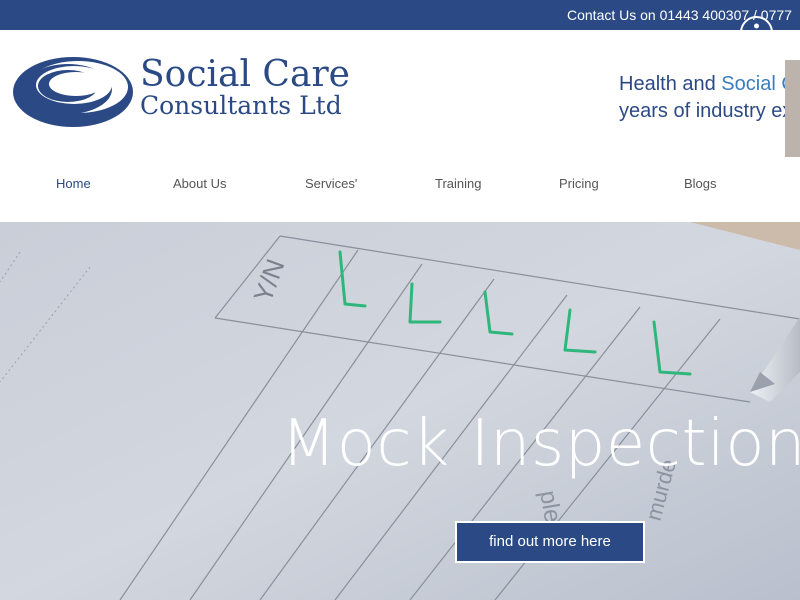 This screenshot has height=600, width=800. What do you see at coordinates (245, 74) in the screenshot?
I see `logo-line-1: Social Care` at bounding box center [245, 74].